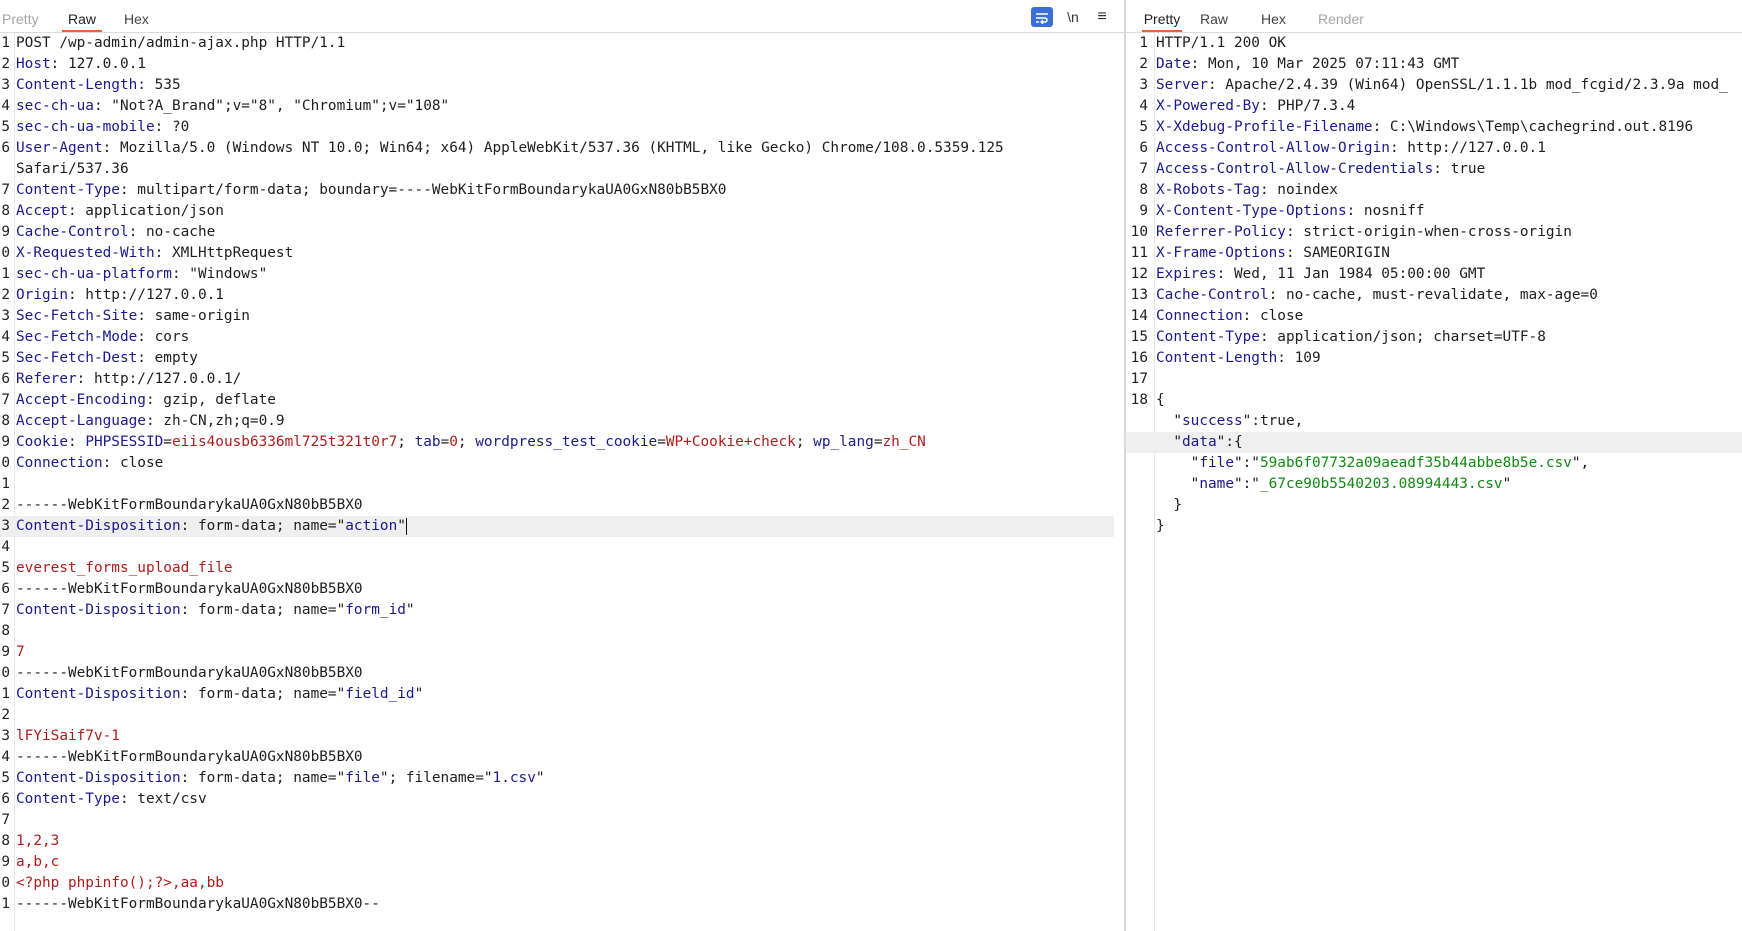 The height and width of the screenshot is (931, 1742). I want to click on show-newlines-button: \n, so click(1073, 17).